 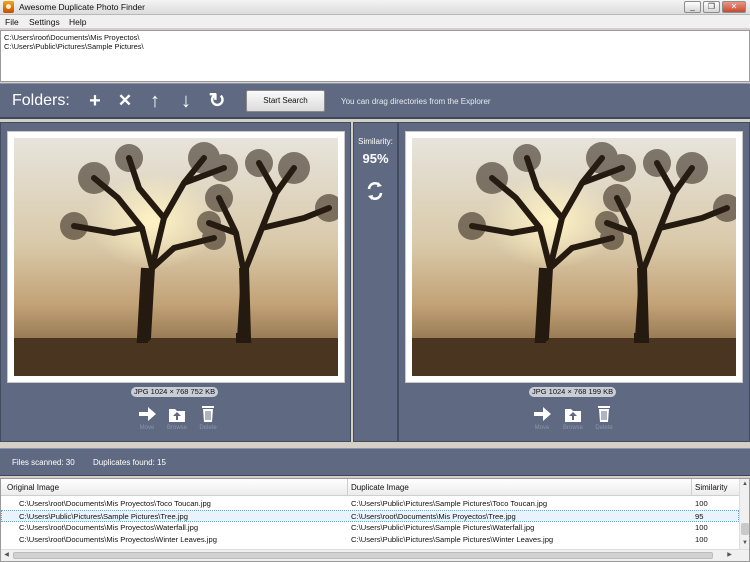 What do you see at coordinates (573, 392) in the screenshot?
I see `duplicate-image-info: JPG 1024 × 768 199 KB` at bounding box center [573, 392].